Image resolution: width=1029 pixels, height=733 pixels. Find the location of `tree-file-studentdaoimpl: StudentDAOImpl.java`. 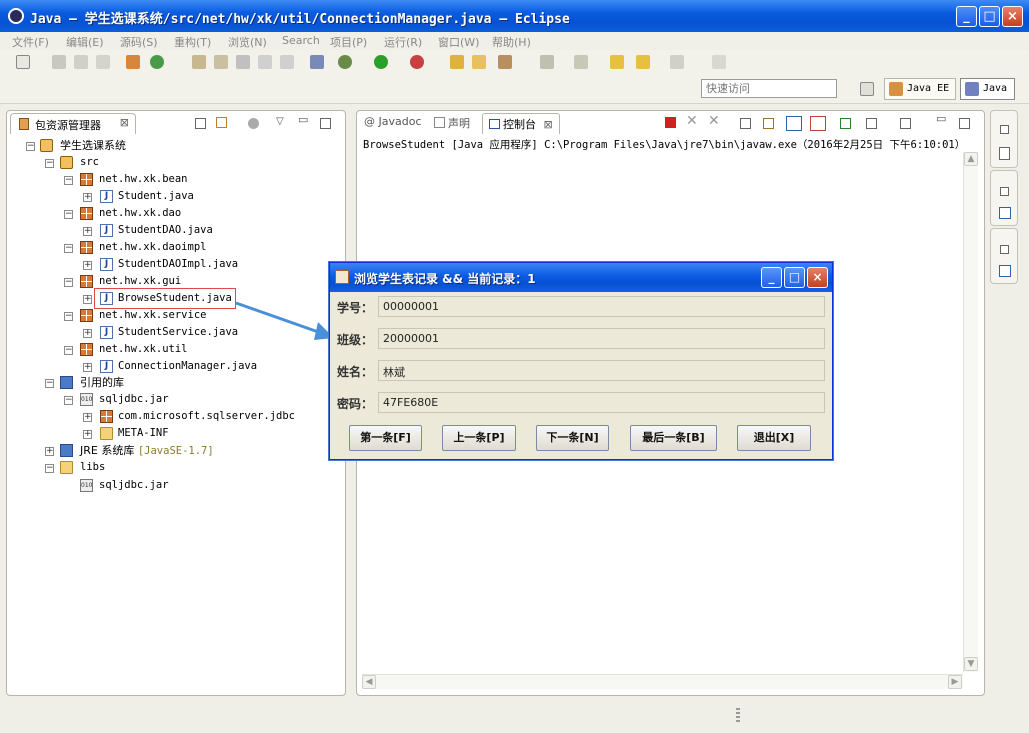

tree-file-studentdaoimpl: StudentDAOImpl.java is located at coordinates (178, 264).